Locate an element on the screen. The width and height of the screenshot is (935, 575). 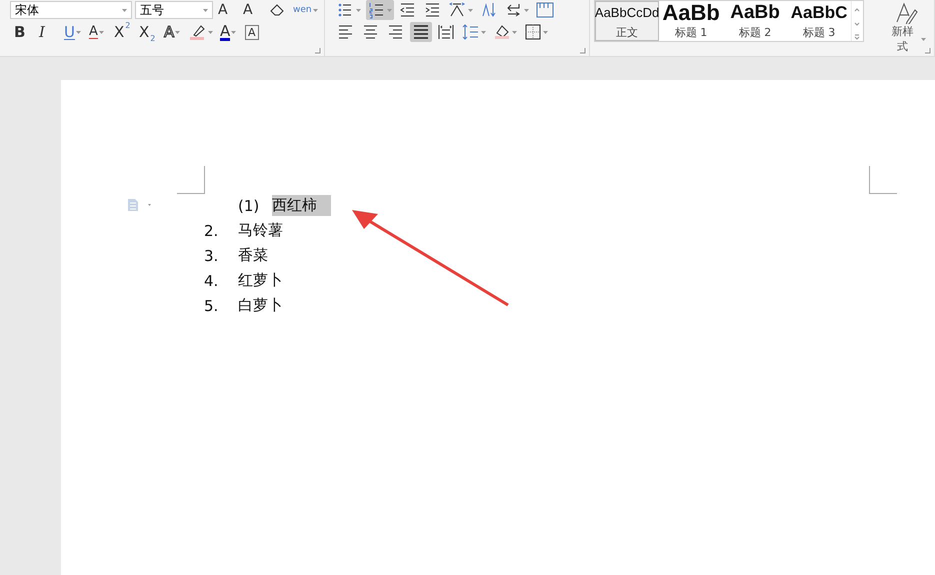
list-item-text: 西红柿 is located at coordinates (301, 205).